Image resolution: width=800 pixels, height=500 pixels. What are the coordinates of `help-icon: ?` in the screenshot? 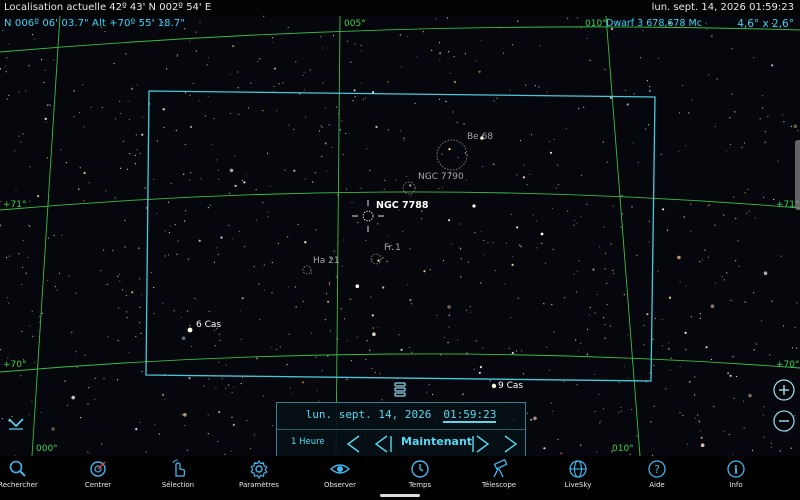 It's located at (657, 469).